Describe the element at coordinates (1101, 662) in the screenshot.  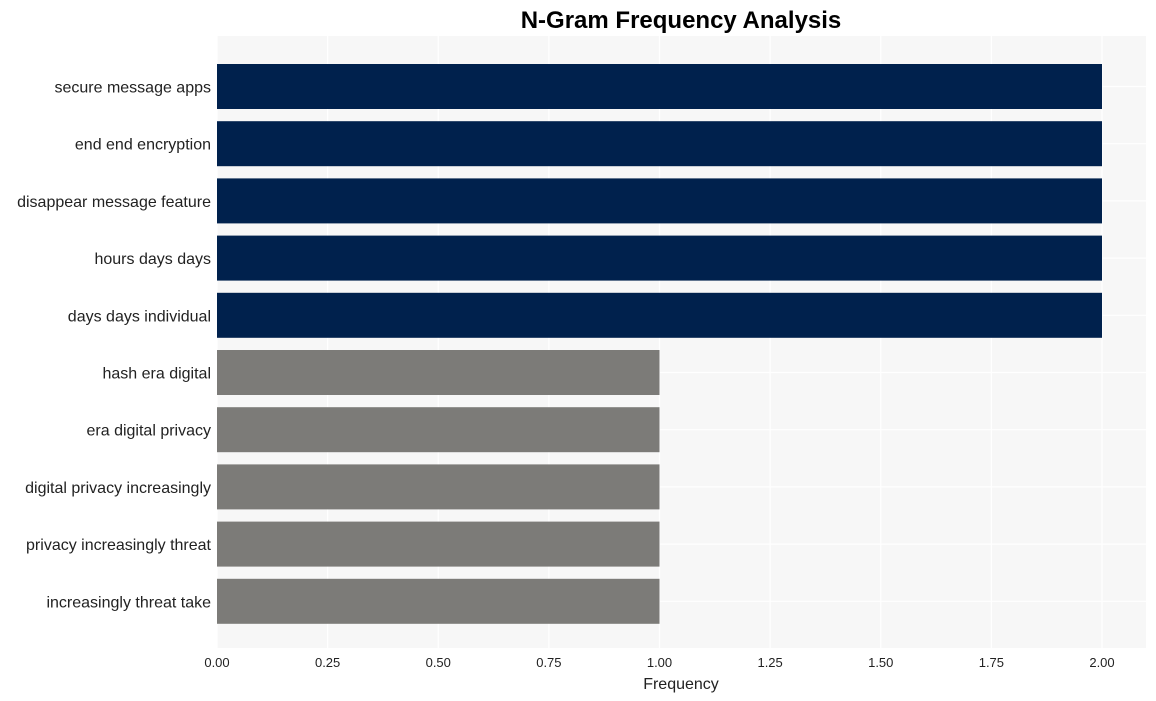
I see `x-tick-label: 2.00` at that location.